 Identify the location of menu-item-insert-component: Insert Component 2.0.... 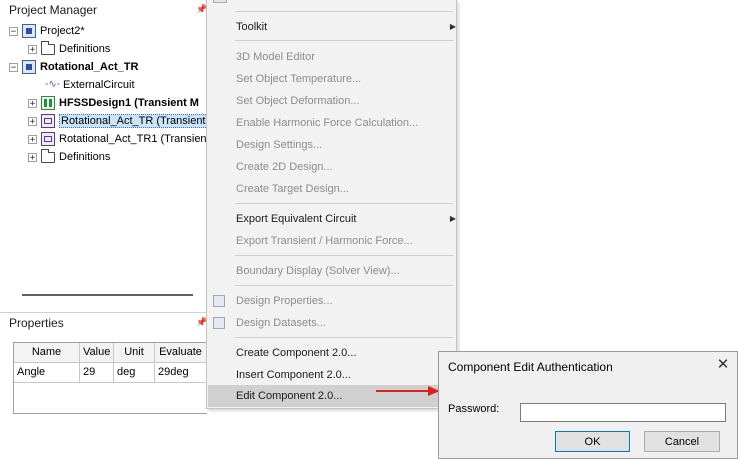
(293, 375).